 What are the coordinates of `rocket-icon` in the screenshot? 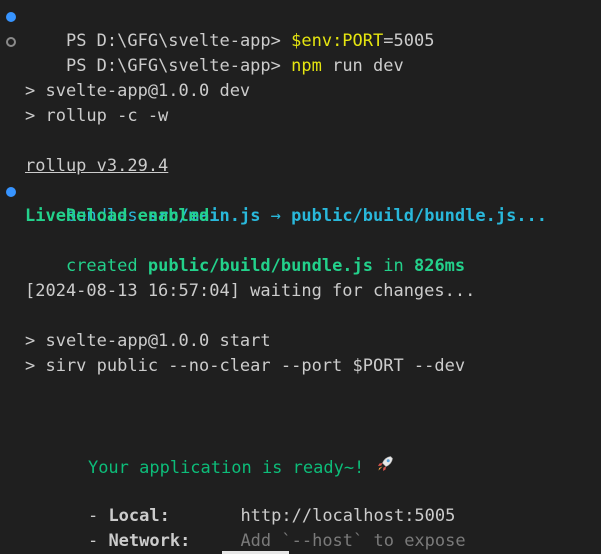 It's located at (385, 468).